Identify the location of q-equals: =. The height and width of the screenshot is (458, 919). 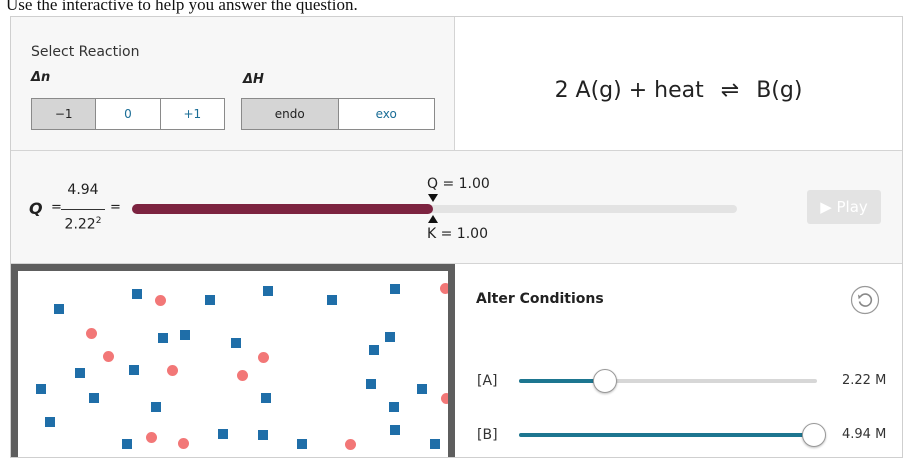
(56, 207).